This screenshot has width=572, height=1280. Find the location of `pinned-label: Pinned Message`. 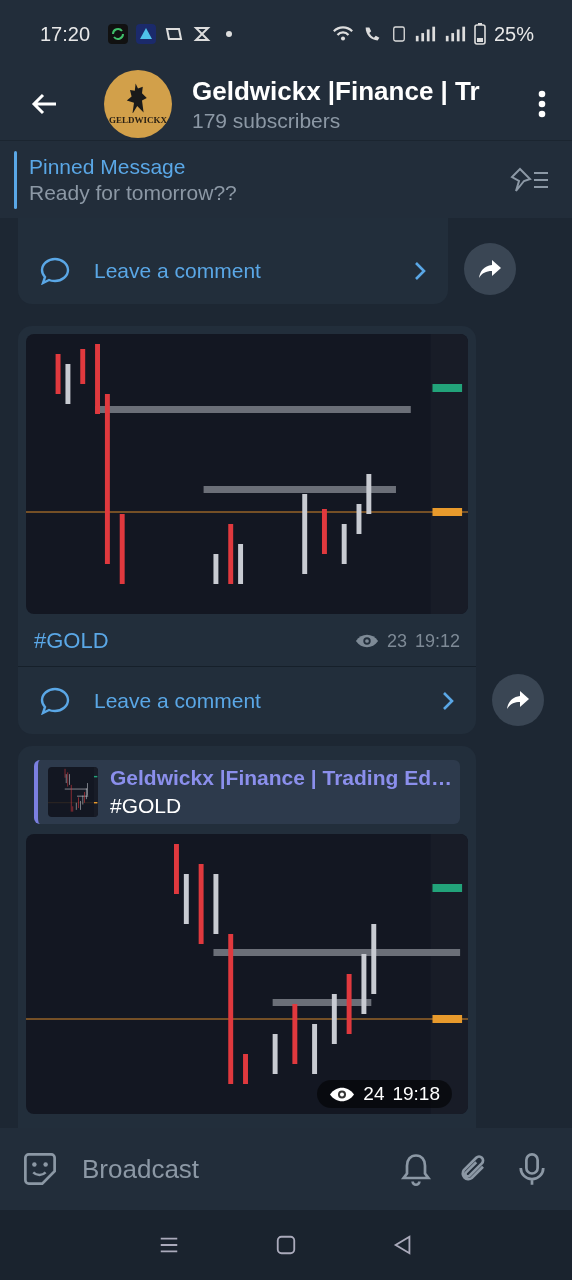

pinned-label: Pinned Message is located at coordinates (108, 166).